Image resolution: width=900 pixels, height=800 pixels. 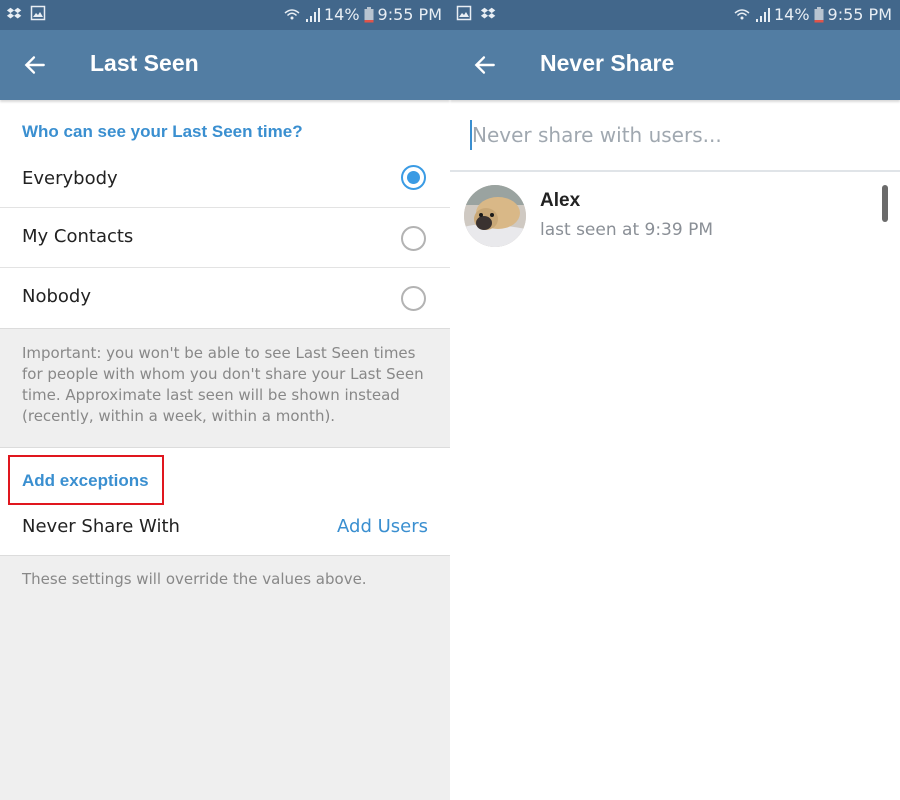 What do you see at coordinates (70, 178) in the screenshot?
I see `option-label: Everybody` at bounding box center [70, 178].